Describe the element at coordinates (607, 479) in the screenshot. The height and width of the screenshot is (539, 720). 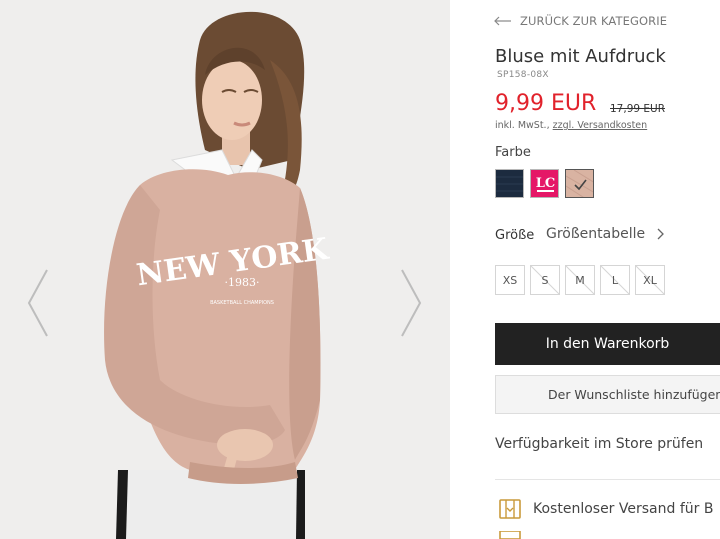
I see `divider` at that location.